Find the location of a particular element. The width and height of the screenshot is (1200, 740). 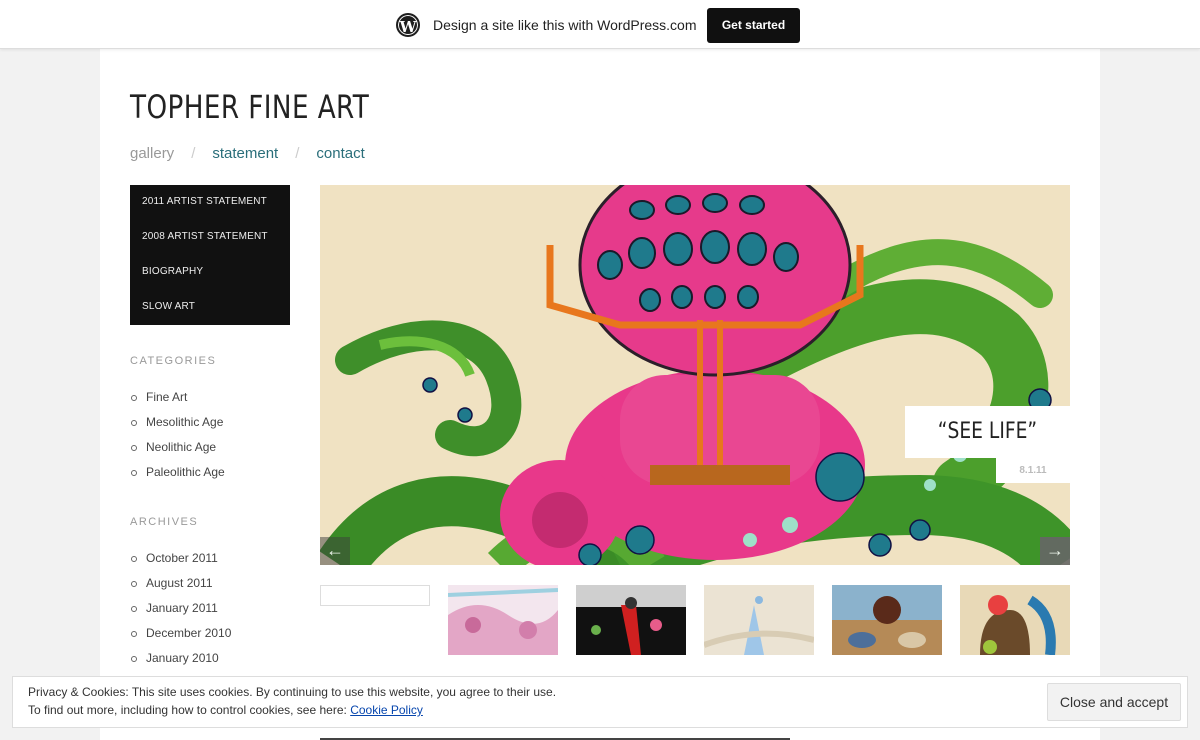

nav-statement: statement is located at coordinates (245, 153).